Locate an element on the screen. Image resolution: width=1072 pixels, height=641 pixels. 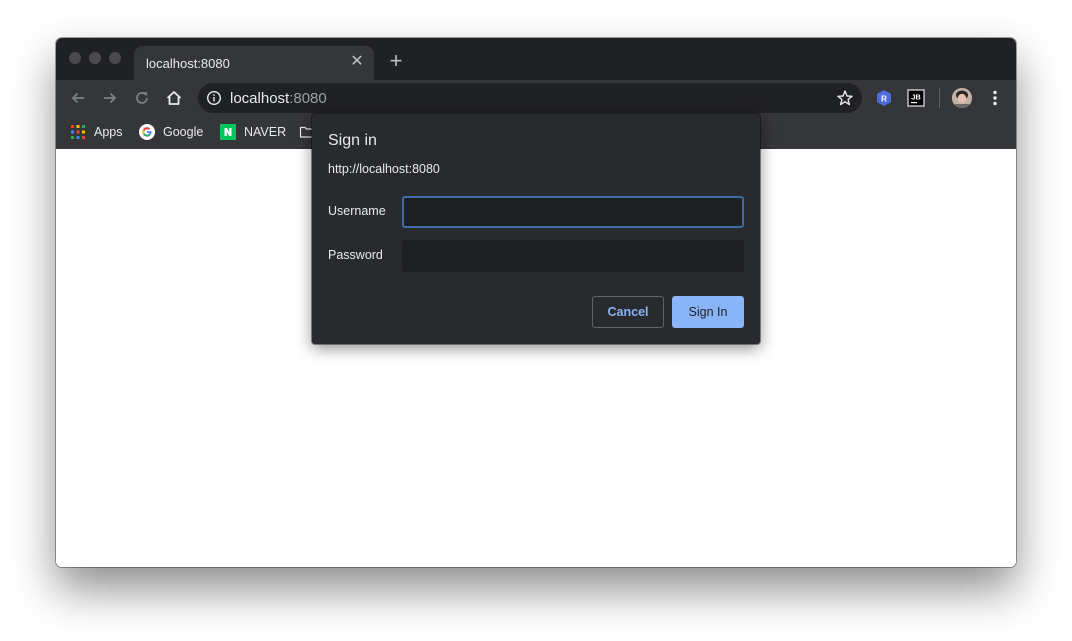
avatar-icon is located at coordinates (962, 98).